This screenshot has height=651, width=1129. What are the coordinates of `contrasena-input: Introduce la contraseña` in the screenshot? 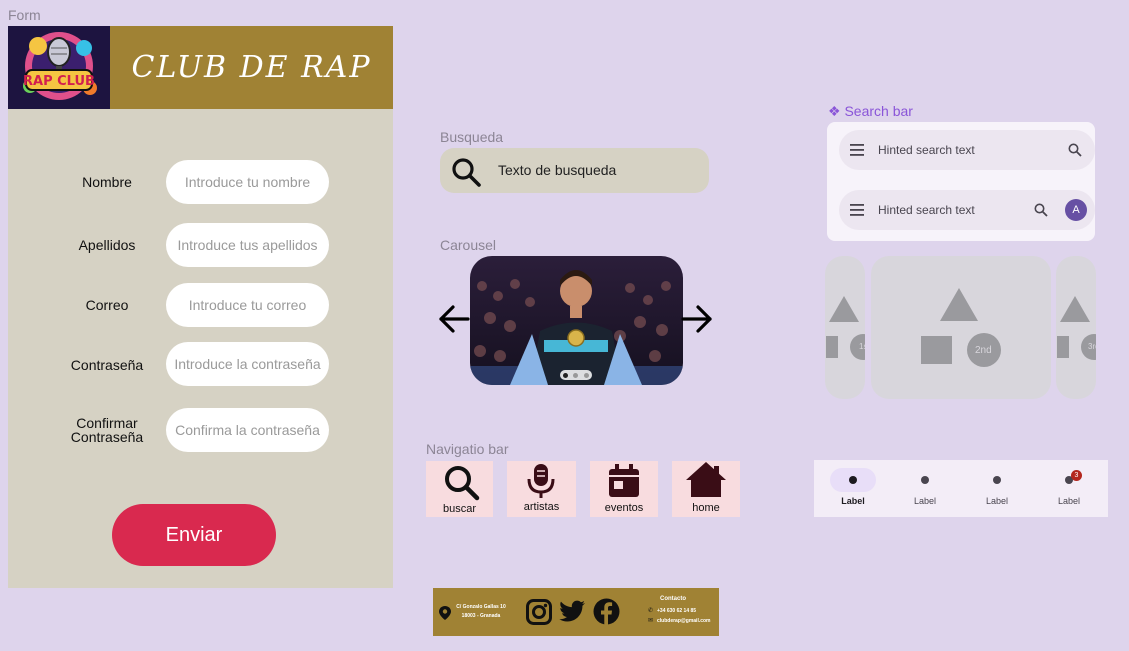 It's located at (247, 364).